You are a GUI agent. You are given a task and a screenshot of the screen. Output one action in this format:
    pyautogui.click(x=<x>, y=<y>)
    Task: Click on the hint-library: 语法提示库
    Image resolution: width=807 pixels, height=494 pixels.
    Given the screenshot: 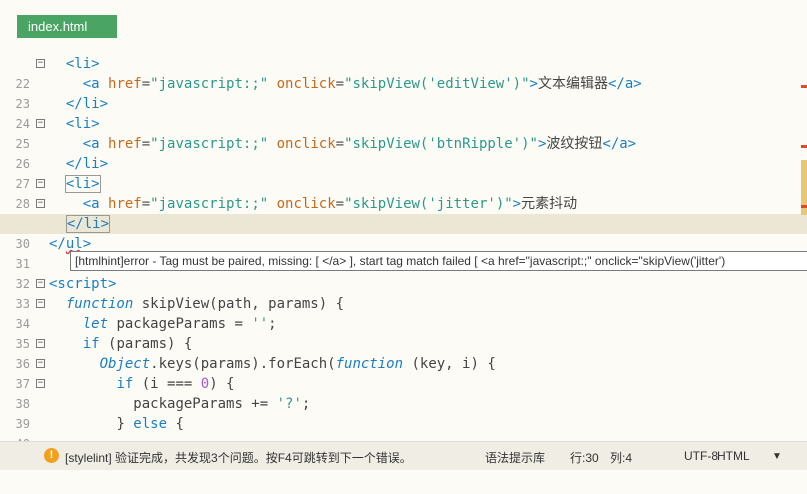 What is the action you would take?
    pyautogui.click(x=515, y=457)
    